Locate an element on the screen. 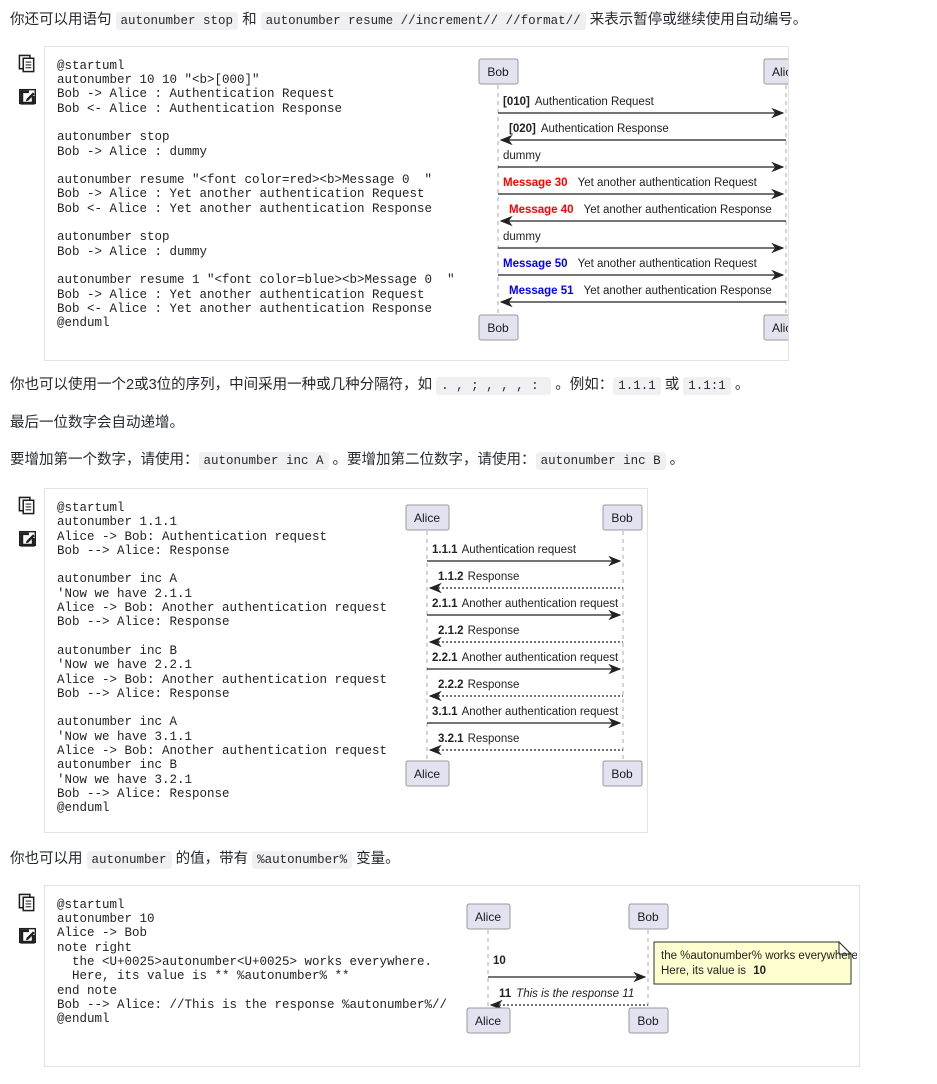  para2-text-a: 你也可以使用一个2或3位的序列，中间采用一种或几种分隔符，如 is located at coordinates (223, 384).